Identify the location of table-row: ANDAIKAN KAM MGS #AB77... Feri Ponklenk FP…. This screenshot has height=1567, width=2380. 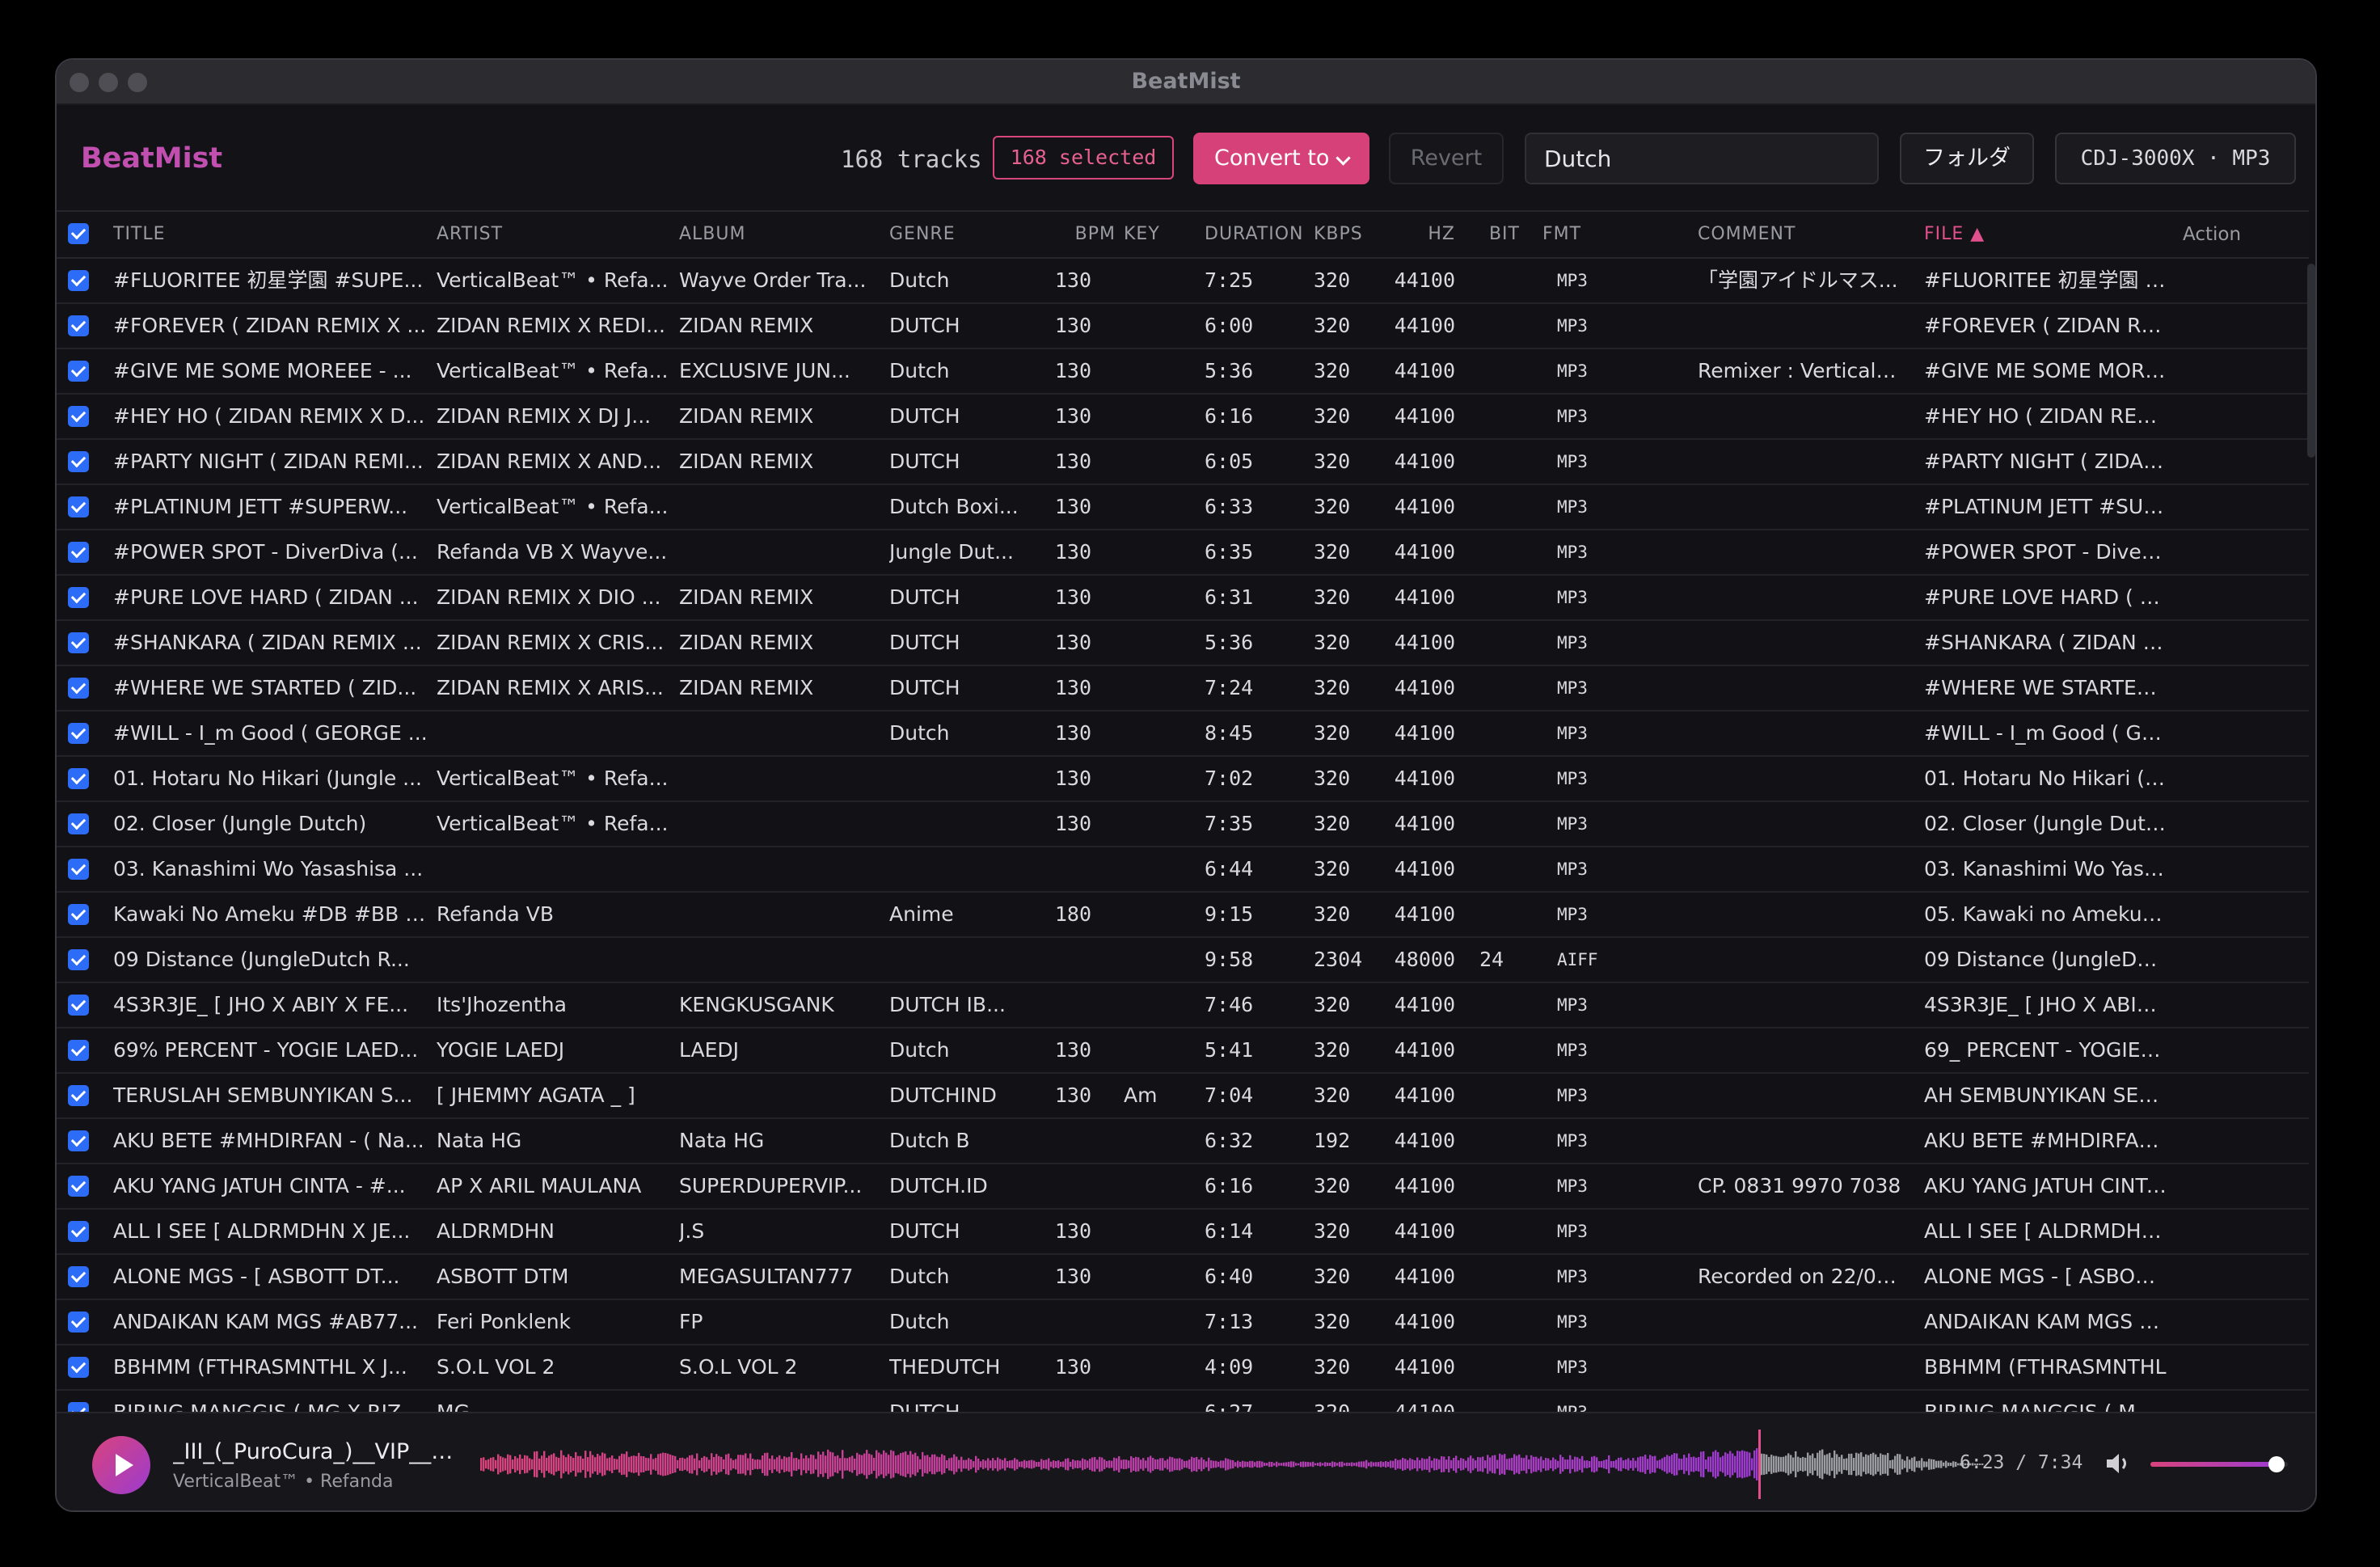
(1183, 1322).